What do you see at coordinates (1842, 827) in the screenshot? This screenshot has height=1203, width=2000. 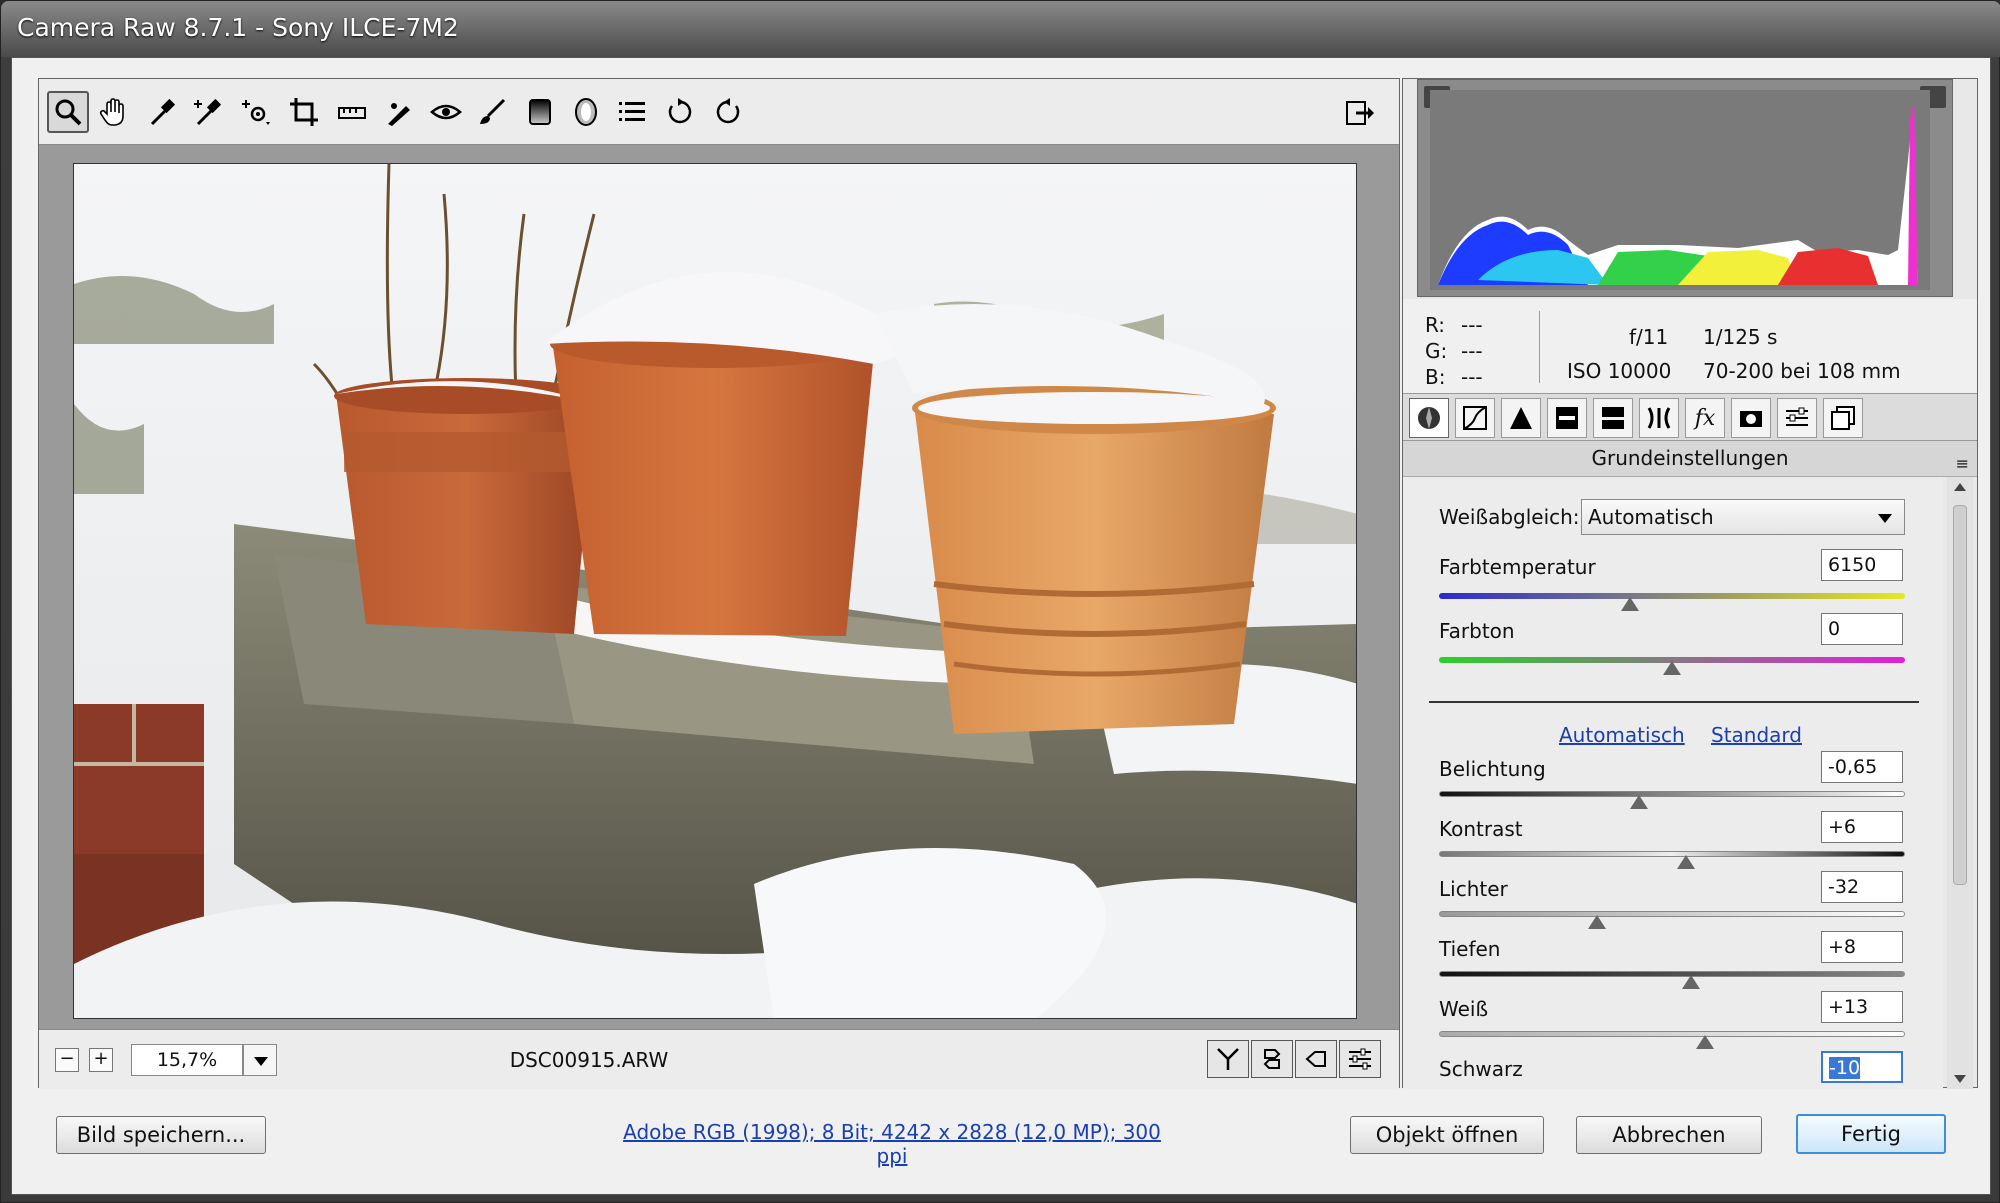 I see `contrast-value-text: +6` at bounding box center [1842, 827].